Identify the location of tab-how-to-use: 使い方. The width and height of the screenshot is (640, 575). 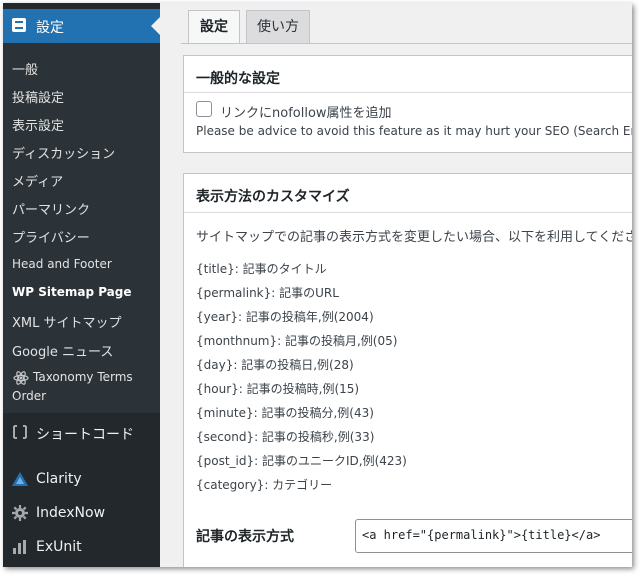
(278, 26).